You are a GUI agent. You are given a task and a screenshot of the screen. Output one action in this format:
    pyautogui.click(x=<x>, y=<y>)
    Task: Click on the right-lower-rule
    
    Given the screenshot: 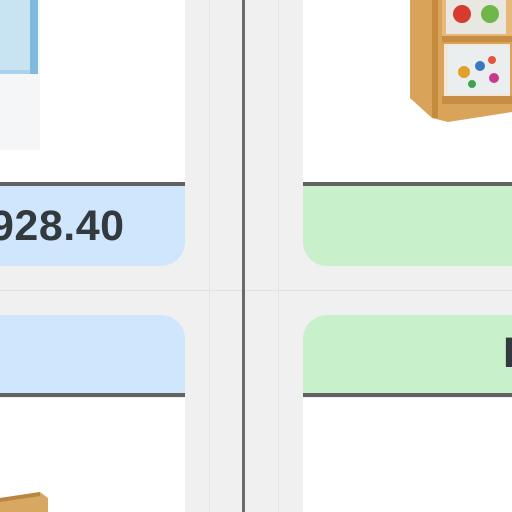 What is the action you would take?
    pyautogui.click(x=407, y=395)
    